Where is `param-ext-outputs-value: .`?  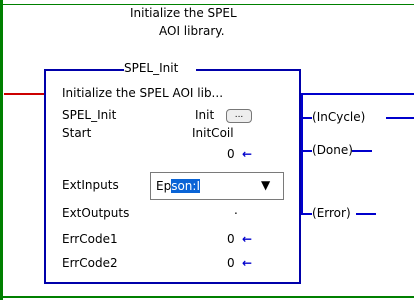 param-ext-outputs-value: . is located at coordinates (236, 210).